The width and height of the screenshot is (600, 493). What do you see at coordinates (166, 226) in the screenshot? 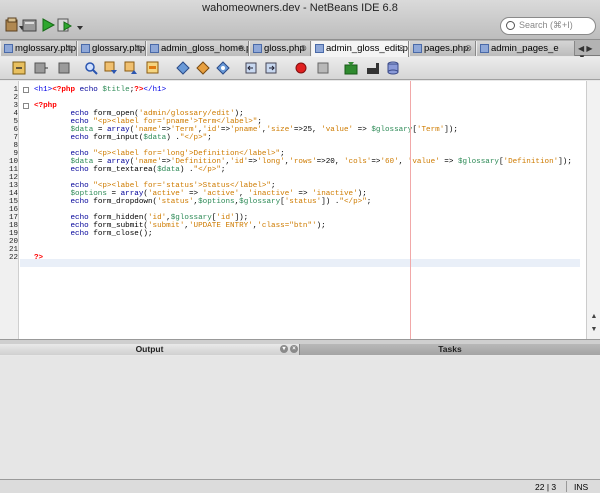
I see `code-token: 'submit'` at bounding box center [166, 226].